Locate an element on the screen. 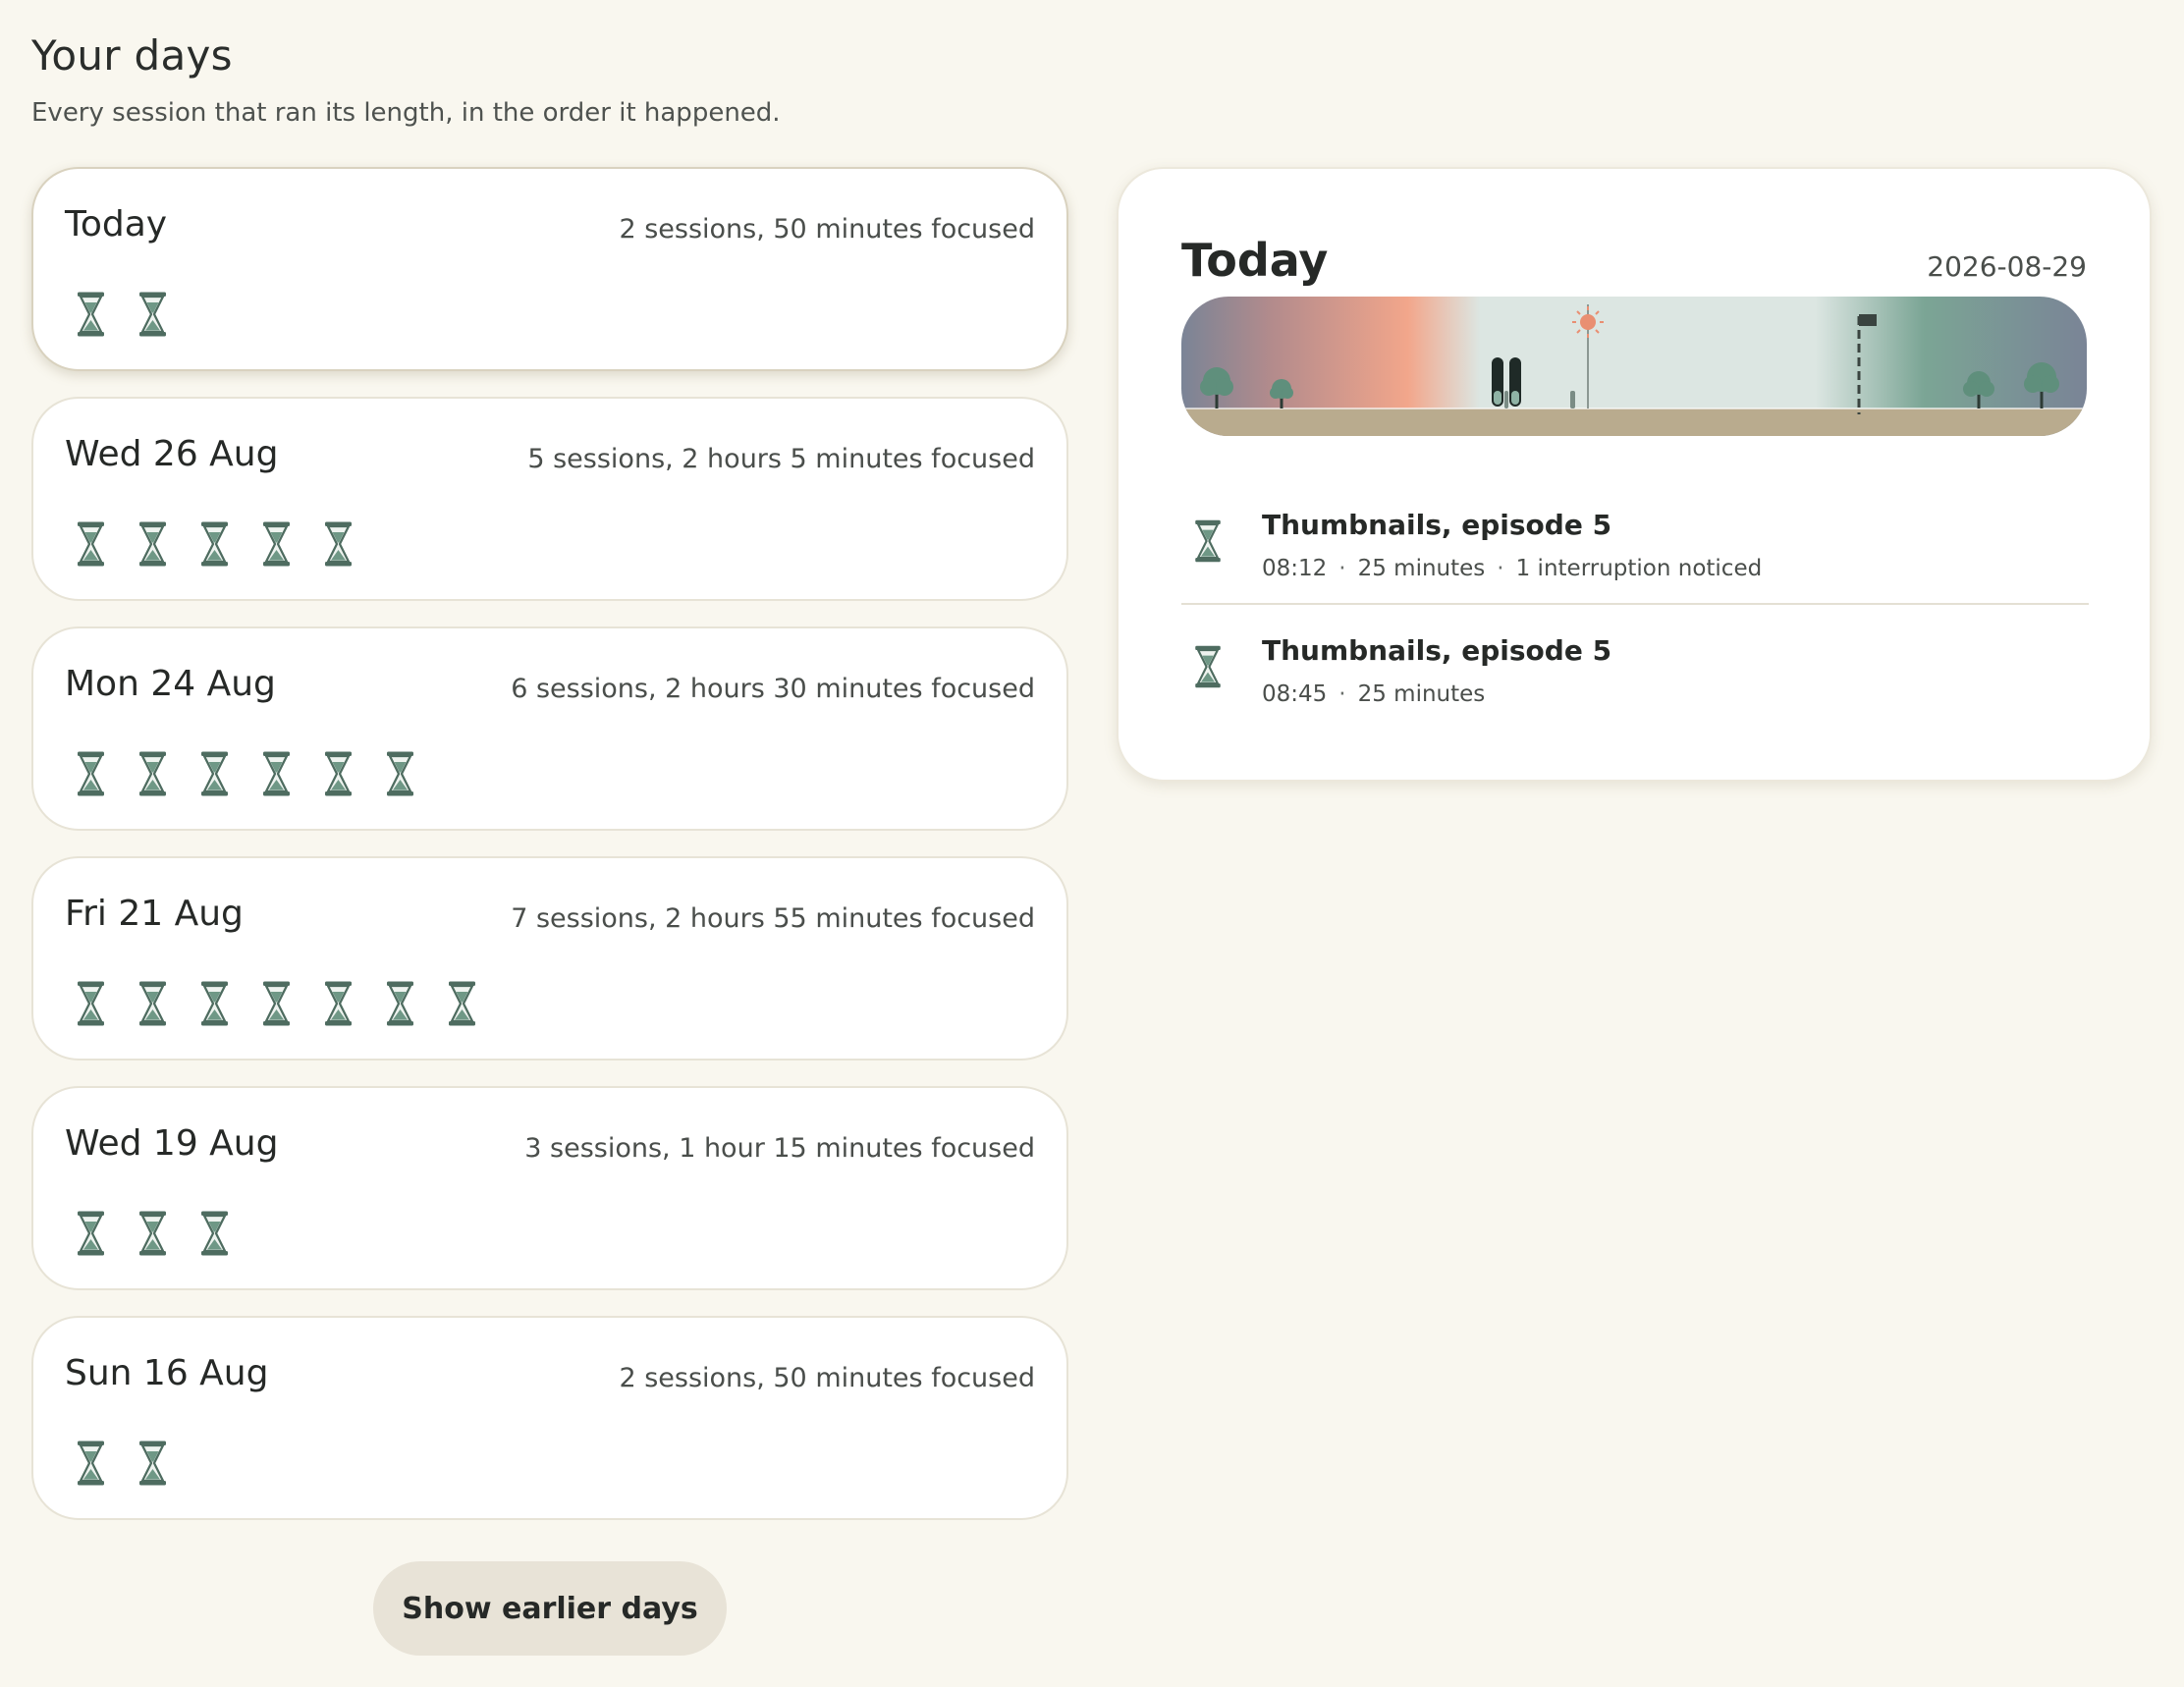 The height and width of the screenshot is (1687, 2184). session-meta: 08:45 · 25 minutes is located at coordinates (1373, 694).